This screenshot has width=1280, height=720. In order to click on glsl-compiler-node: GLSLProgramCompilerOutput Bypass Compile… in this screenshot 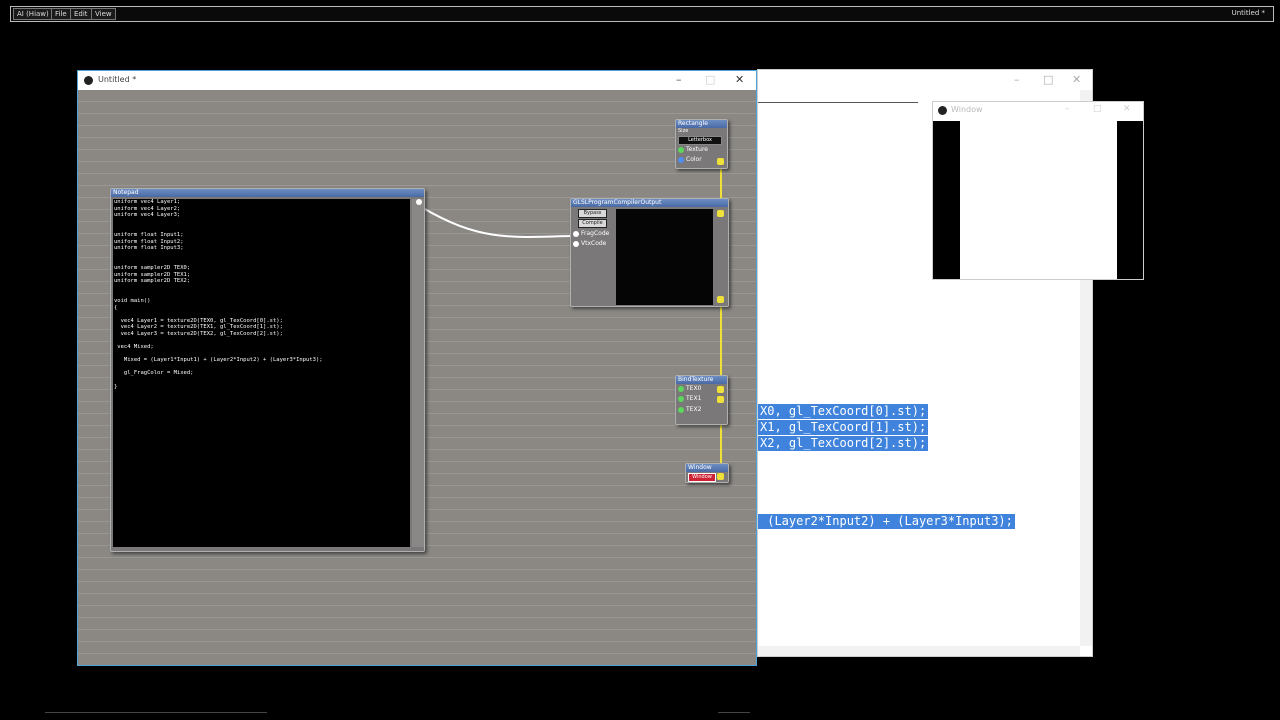, I will do `click(649, 252)`.